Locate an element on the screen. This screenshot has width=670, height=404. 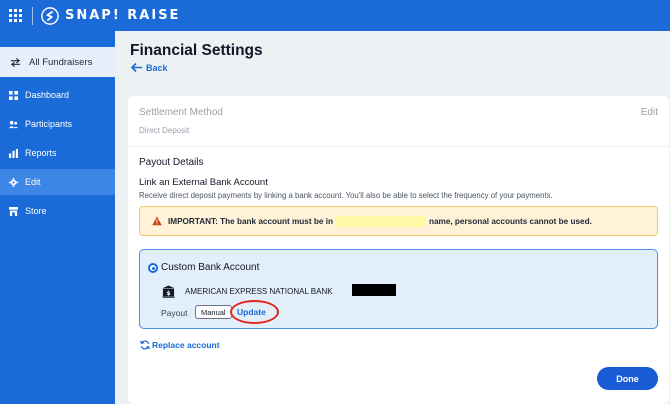
payout-details-heading: Payout Details is located at coordinates (171, 162).